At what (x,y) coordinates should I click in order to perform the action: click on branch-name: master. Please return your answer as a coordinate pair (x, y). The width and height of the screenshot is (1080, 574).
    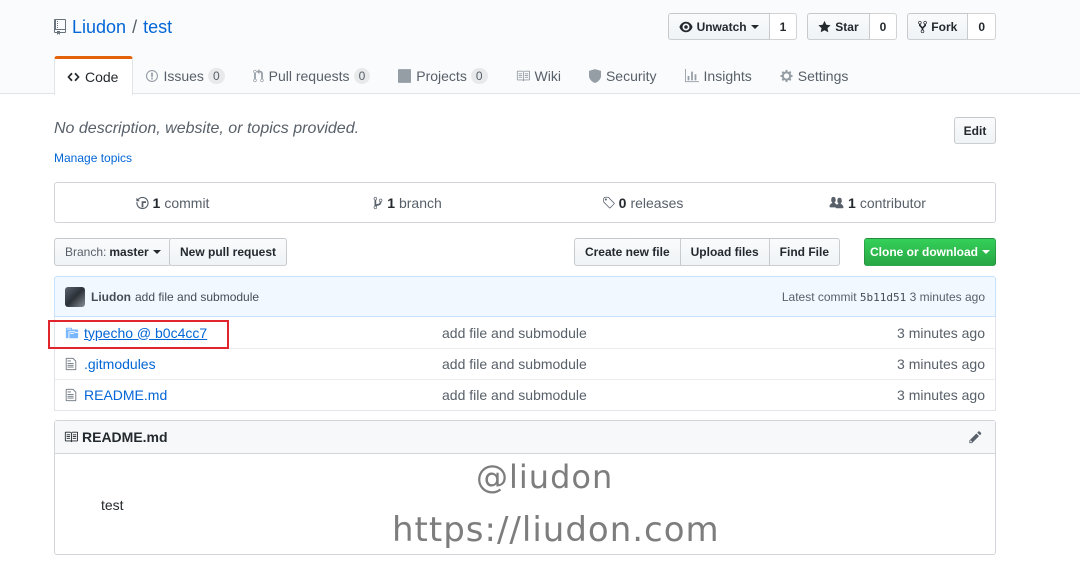
    Looking at the image, I should click on (129, 252).